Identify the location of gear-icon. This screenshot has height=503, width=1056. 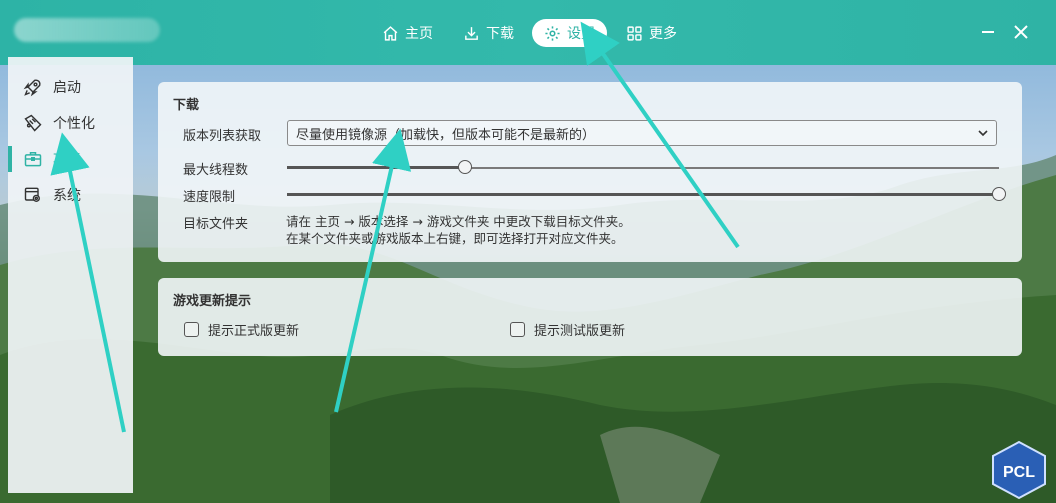
(552, 33).